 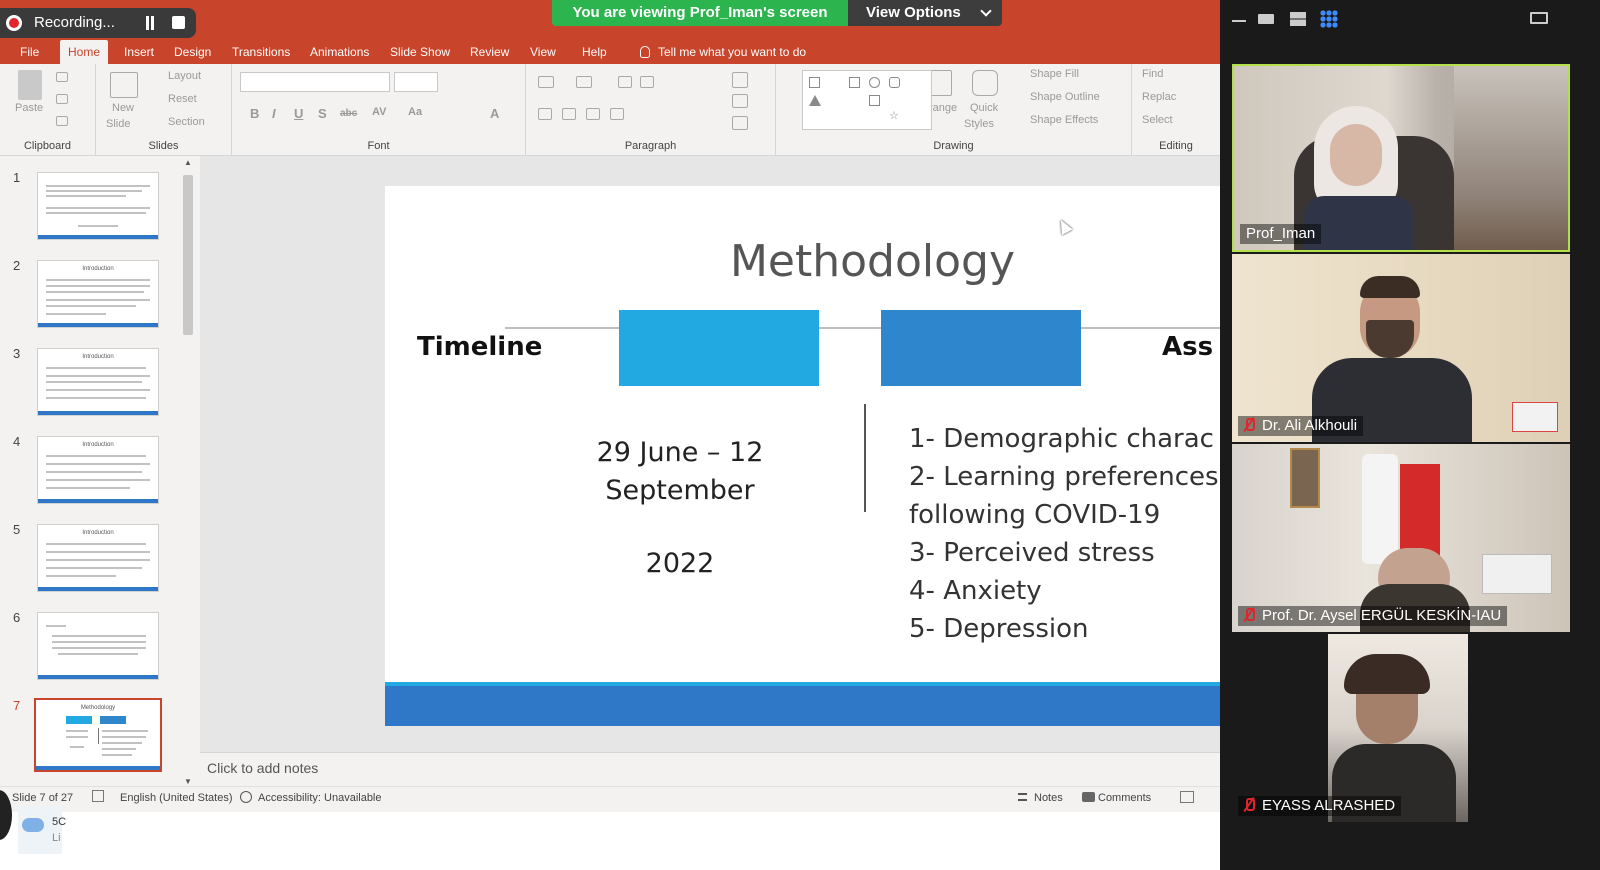 What do you see at coordinates (740, 123) in the screenshot?
I see `smartart-icon` at bounding box center [740, 123].